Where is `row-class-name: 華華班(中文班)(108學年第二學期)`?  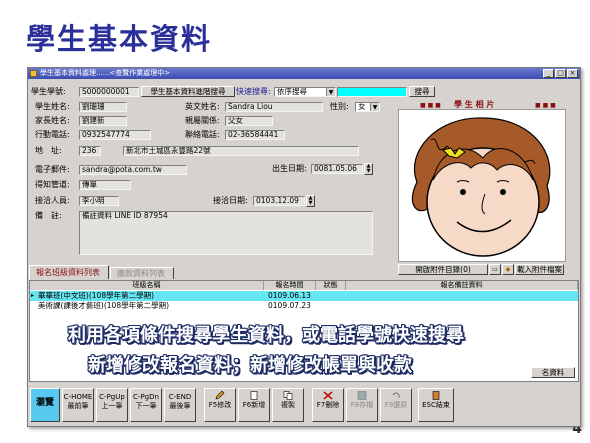 row-class-name: 華華班(中文班)(108學年第二學期) is located at coordinates (96, 295).